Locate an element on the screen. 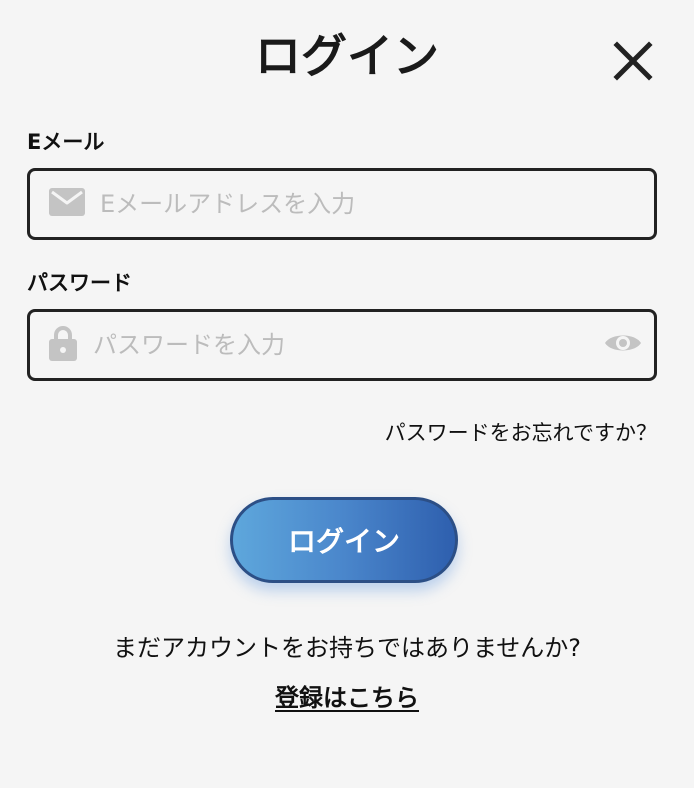  envelope-icon is located at coordinates (67, 204).